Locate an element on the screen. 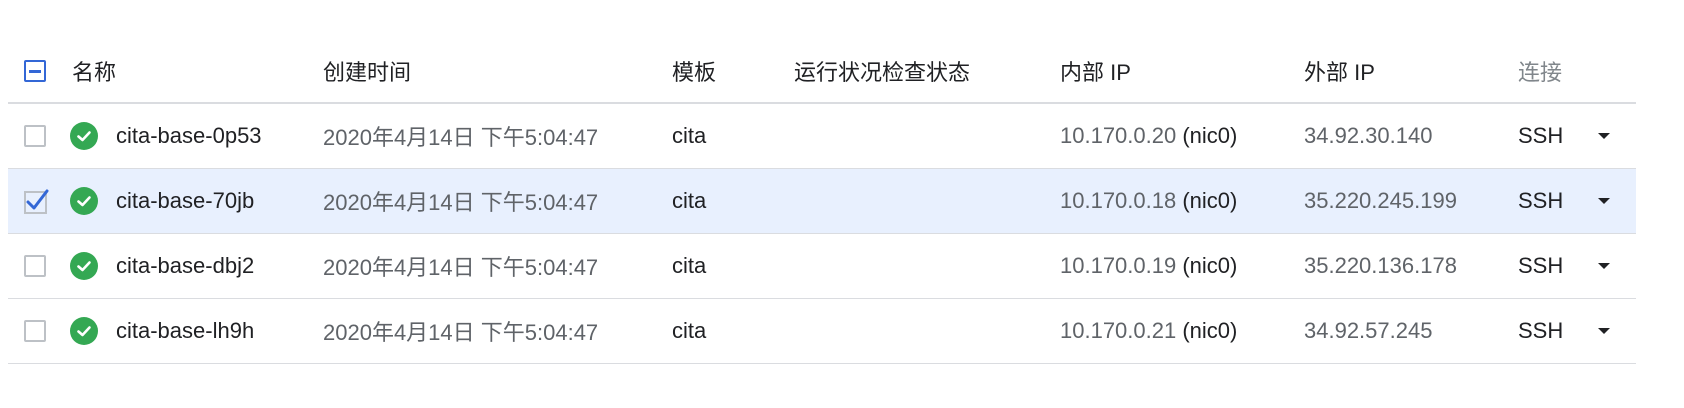 This screenshot has width=1684, height=408. instance-name-link: cita-base-0p53 is located at coordinates (189, 136).